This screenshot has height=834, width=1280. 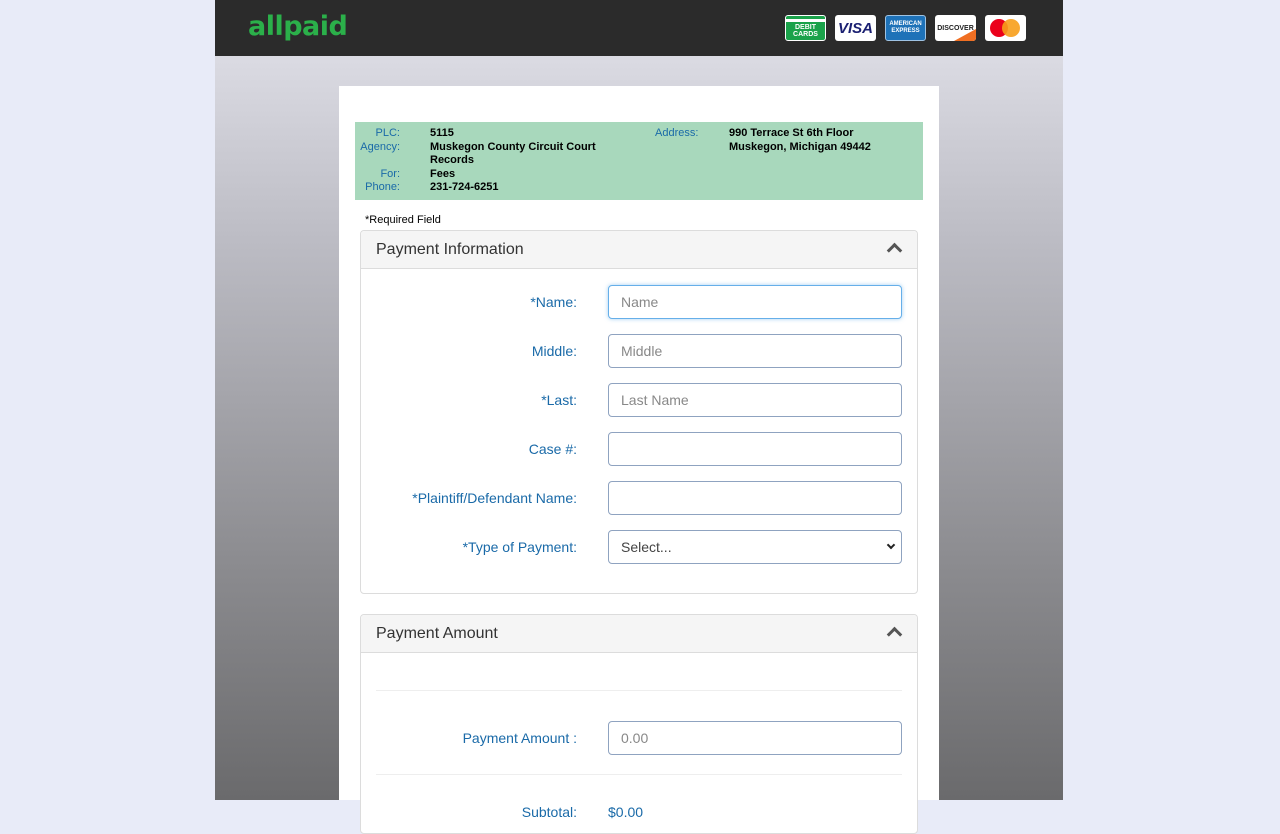 What do you see at coordinates (450, 249) in the screenshot?
I see `panel-title: Payment Information` at bounding box center [450, 249].